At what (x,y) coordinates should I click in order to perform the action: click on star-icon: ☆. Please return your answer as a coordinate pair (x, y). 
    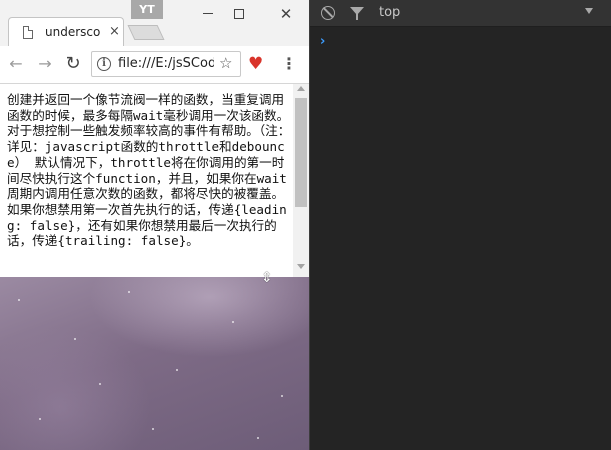
    Looking at the image, I should click on (225, 63).